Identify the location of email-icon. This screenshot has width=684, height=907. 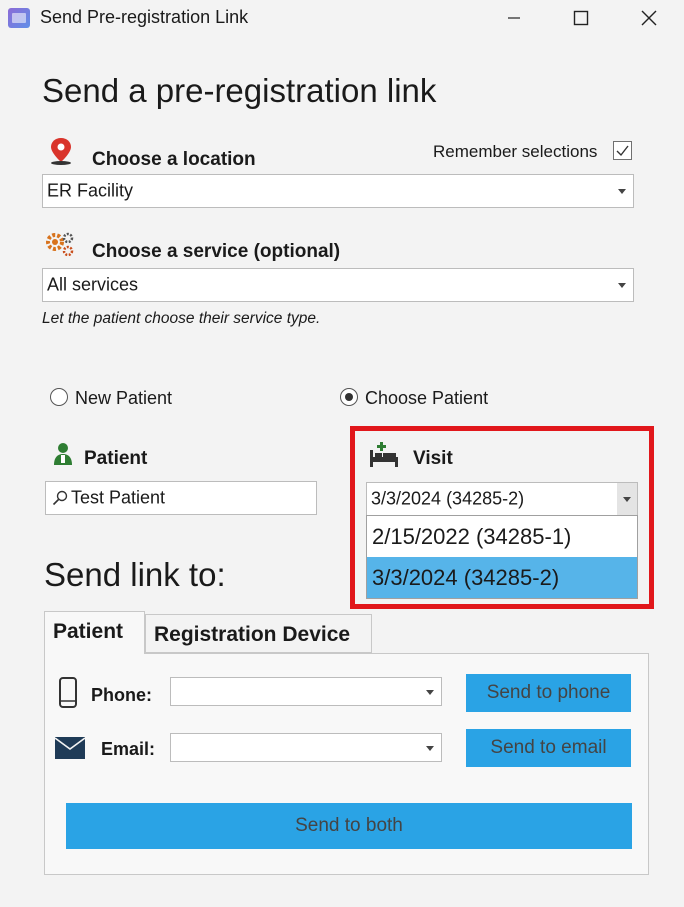
(70, 748).